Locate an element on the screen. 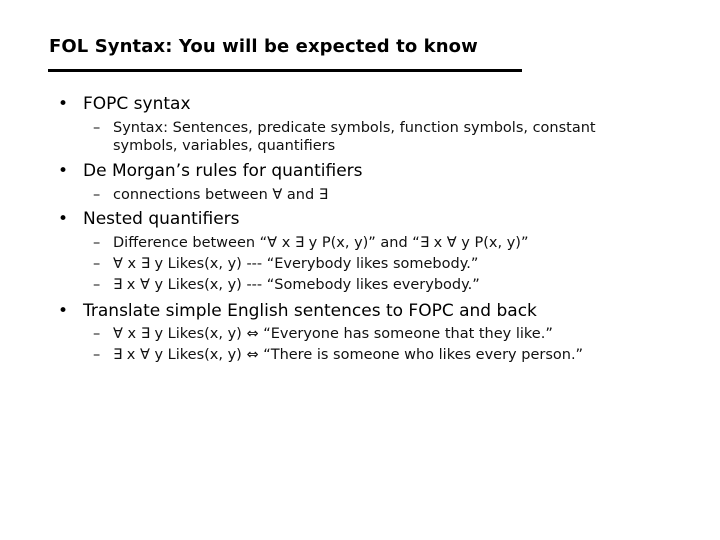 The height and width of the screenshot is (540, 720). bullet-text: Nested quantifiers is located at coordinates (161, 219).